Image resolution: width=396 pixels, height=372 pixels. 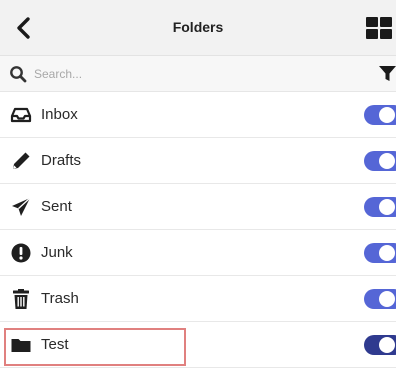 What do you see at coordinates (21, 160) in the screenshot?
I see `pencil-icon` at bounding box center [21, 160].